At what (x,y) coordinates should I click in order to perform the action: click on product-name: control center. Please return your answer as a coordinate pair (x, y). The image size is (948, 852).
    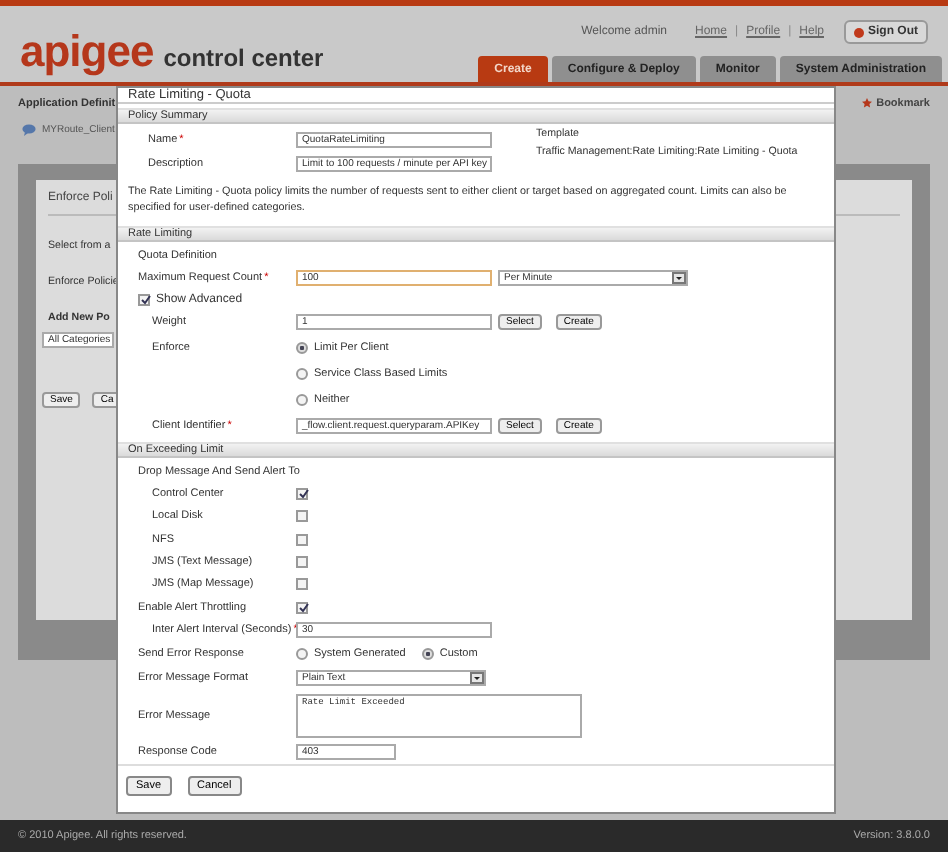
    Looking at the image, I should click on (243, 58).